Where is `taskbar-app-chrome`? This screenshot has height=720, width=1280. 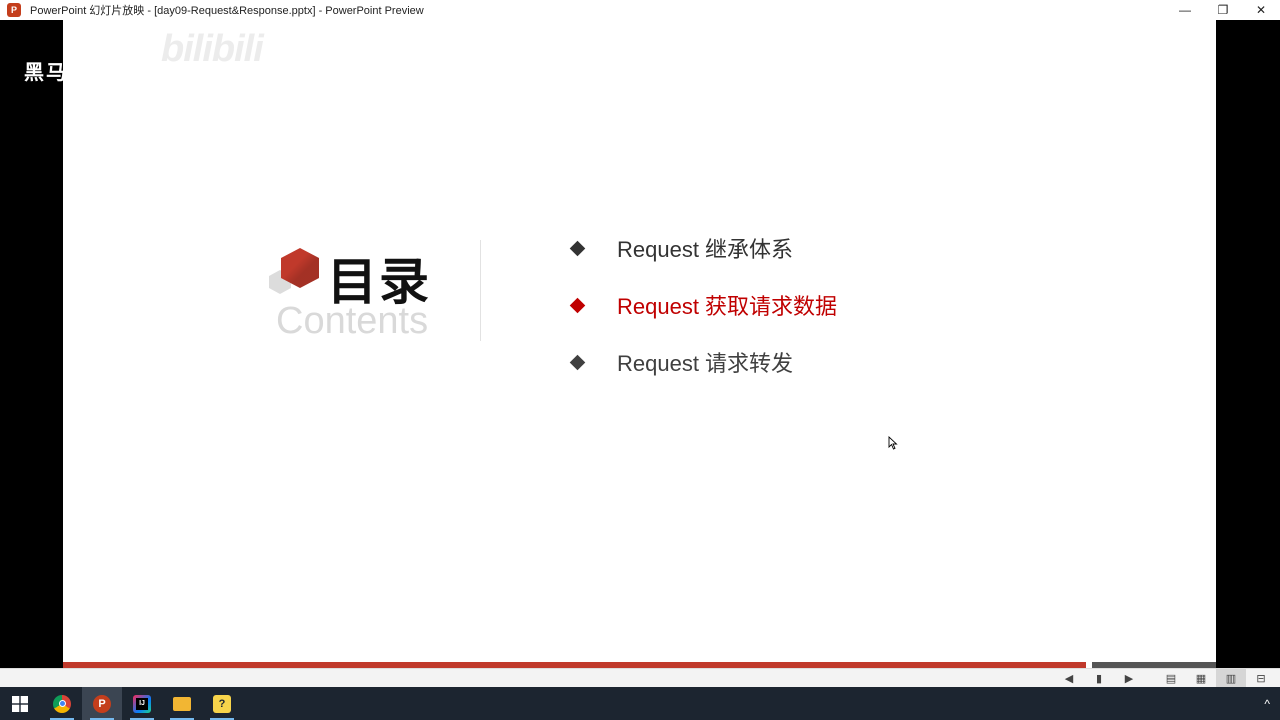 taskbar-app-chrome is located at coordinates (62, 703).